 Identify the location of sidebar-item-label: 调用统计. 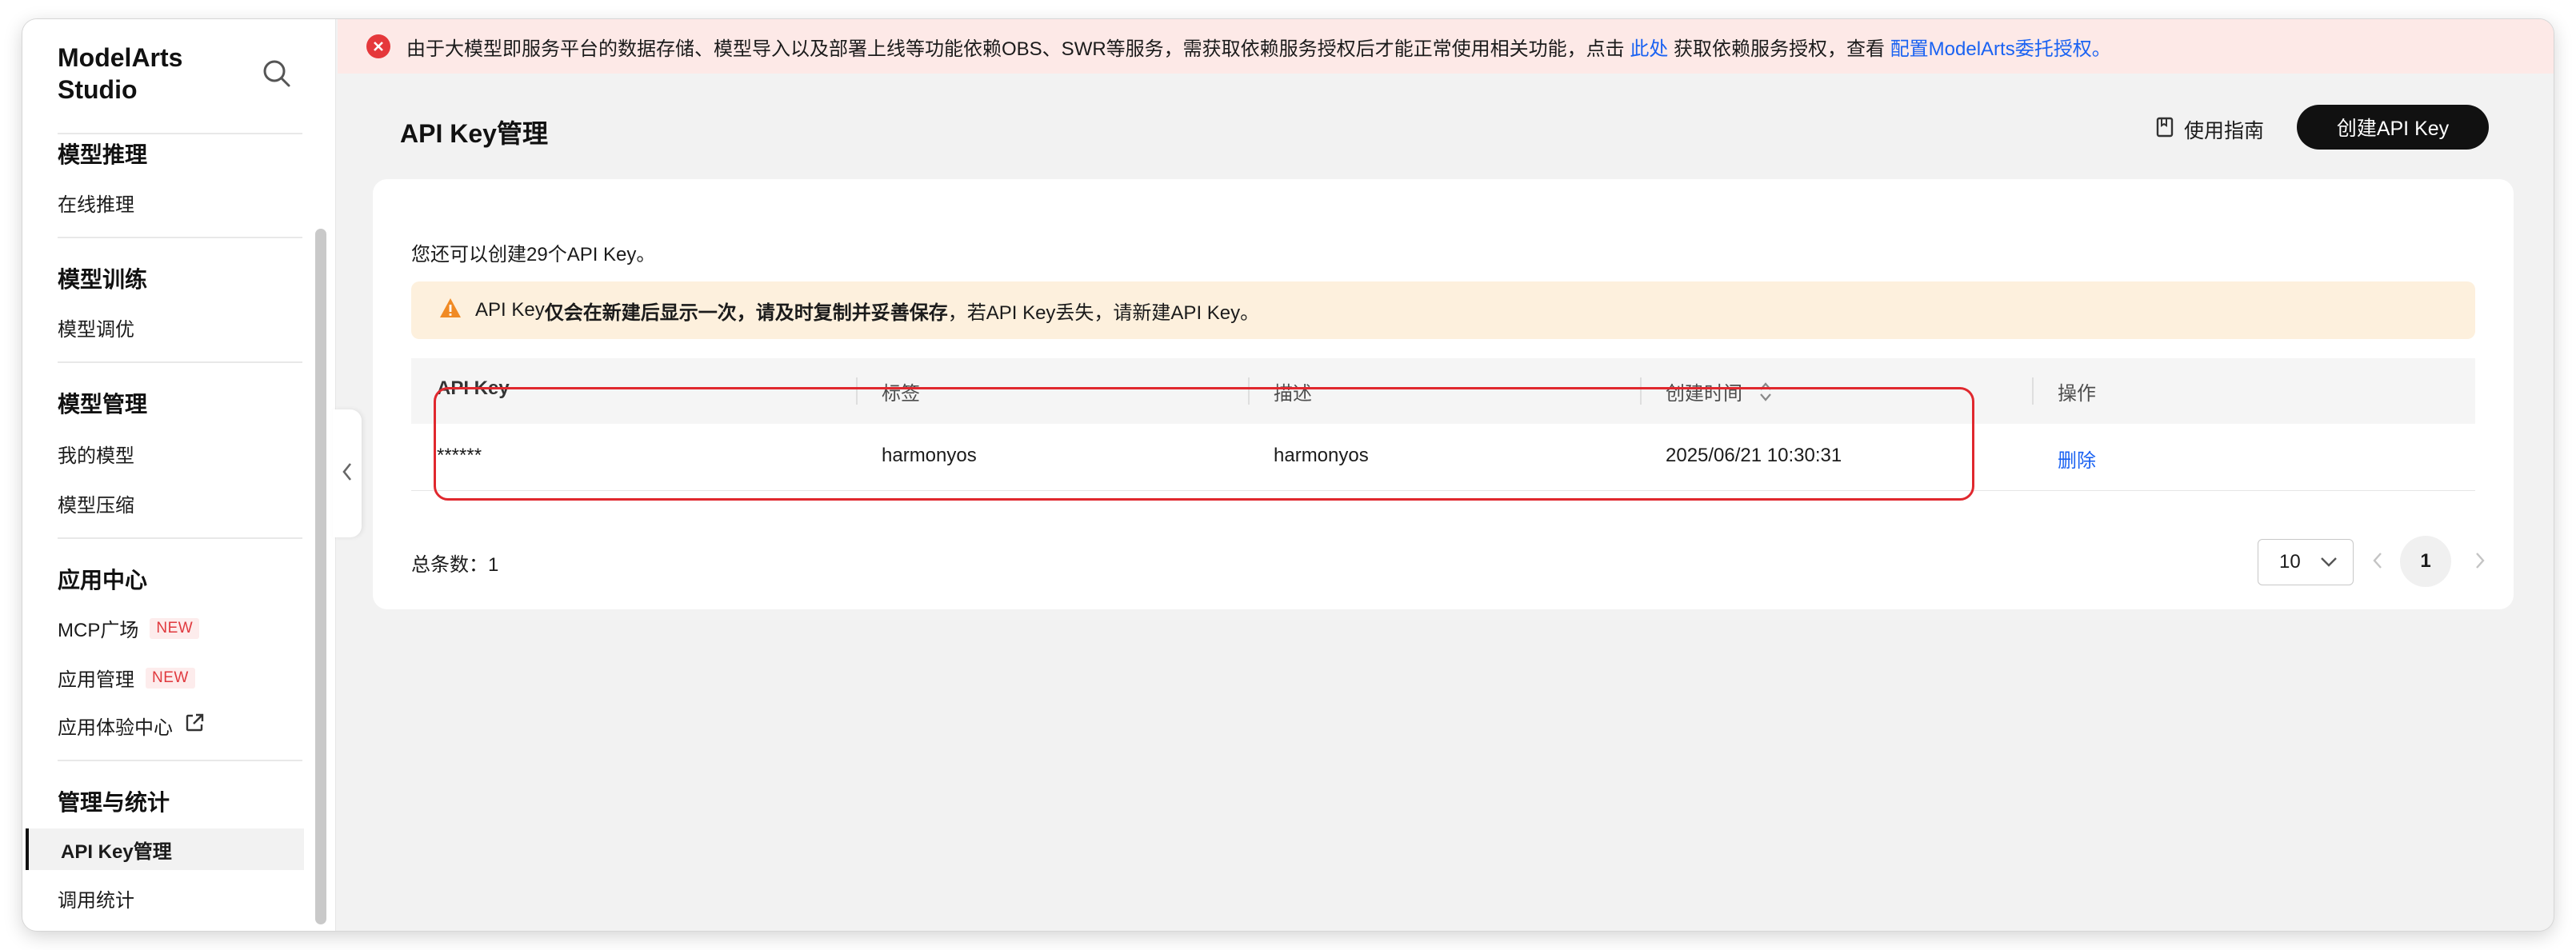
(96, 901).